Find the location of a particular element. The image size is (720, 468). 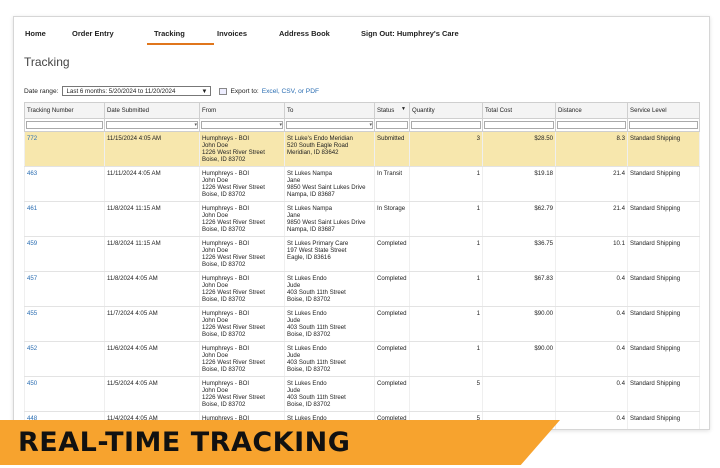

address-line: St Lukes Primary Care is located at coordinates (318, 243).